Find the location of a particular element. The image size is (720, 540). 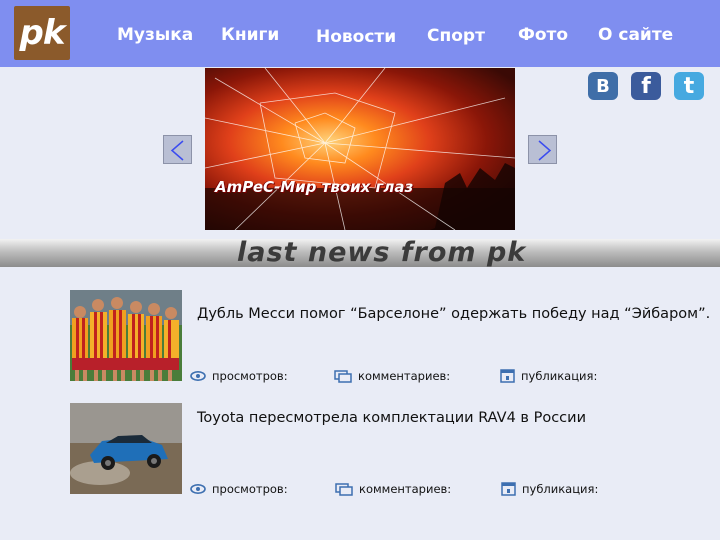

site-logo: pk is located at coordinates (42, 33).